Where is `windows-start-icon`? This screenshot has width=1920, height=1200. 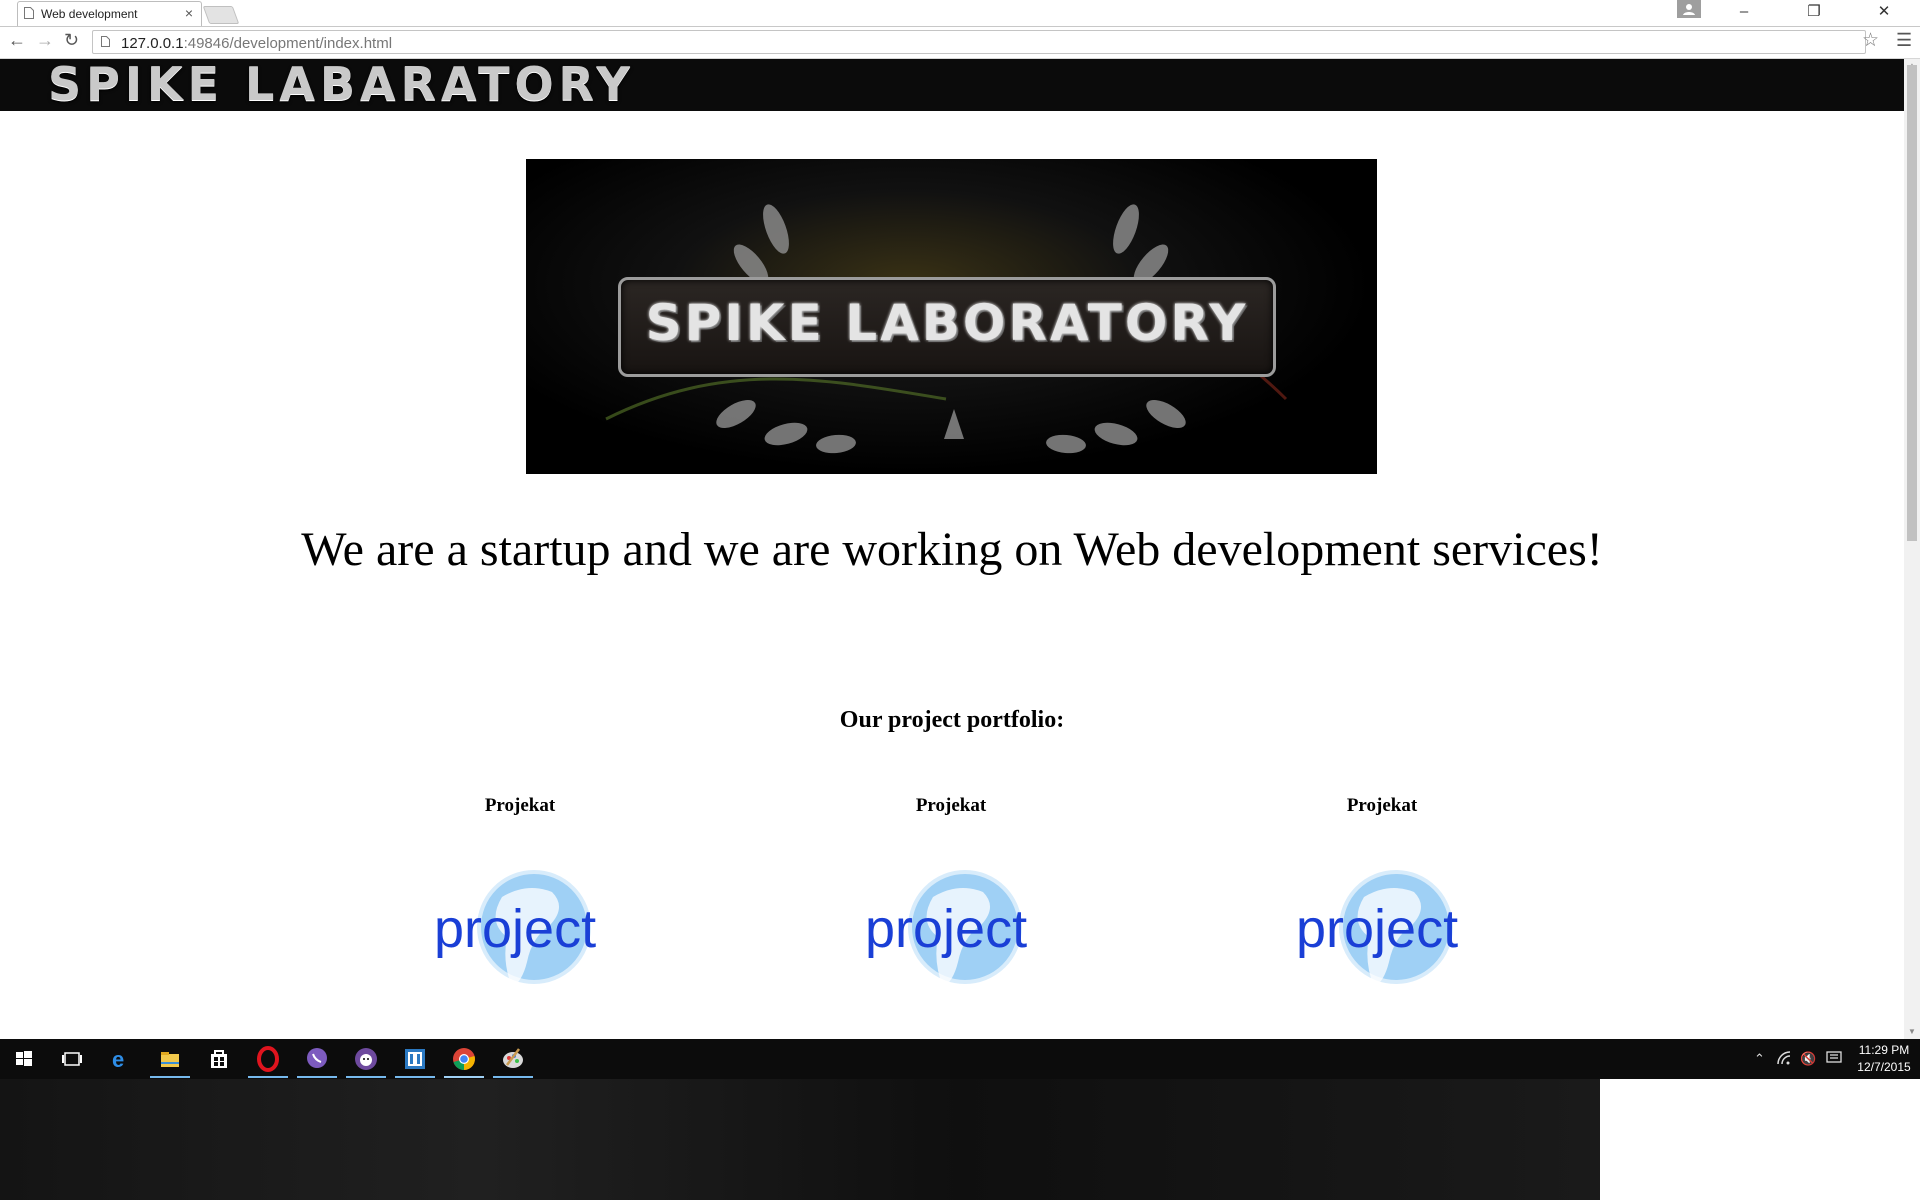
windows-start-icon is located at coordinates (24, 1059).